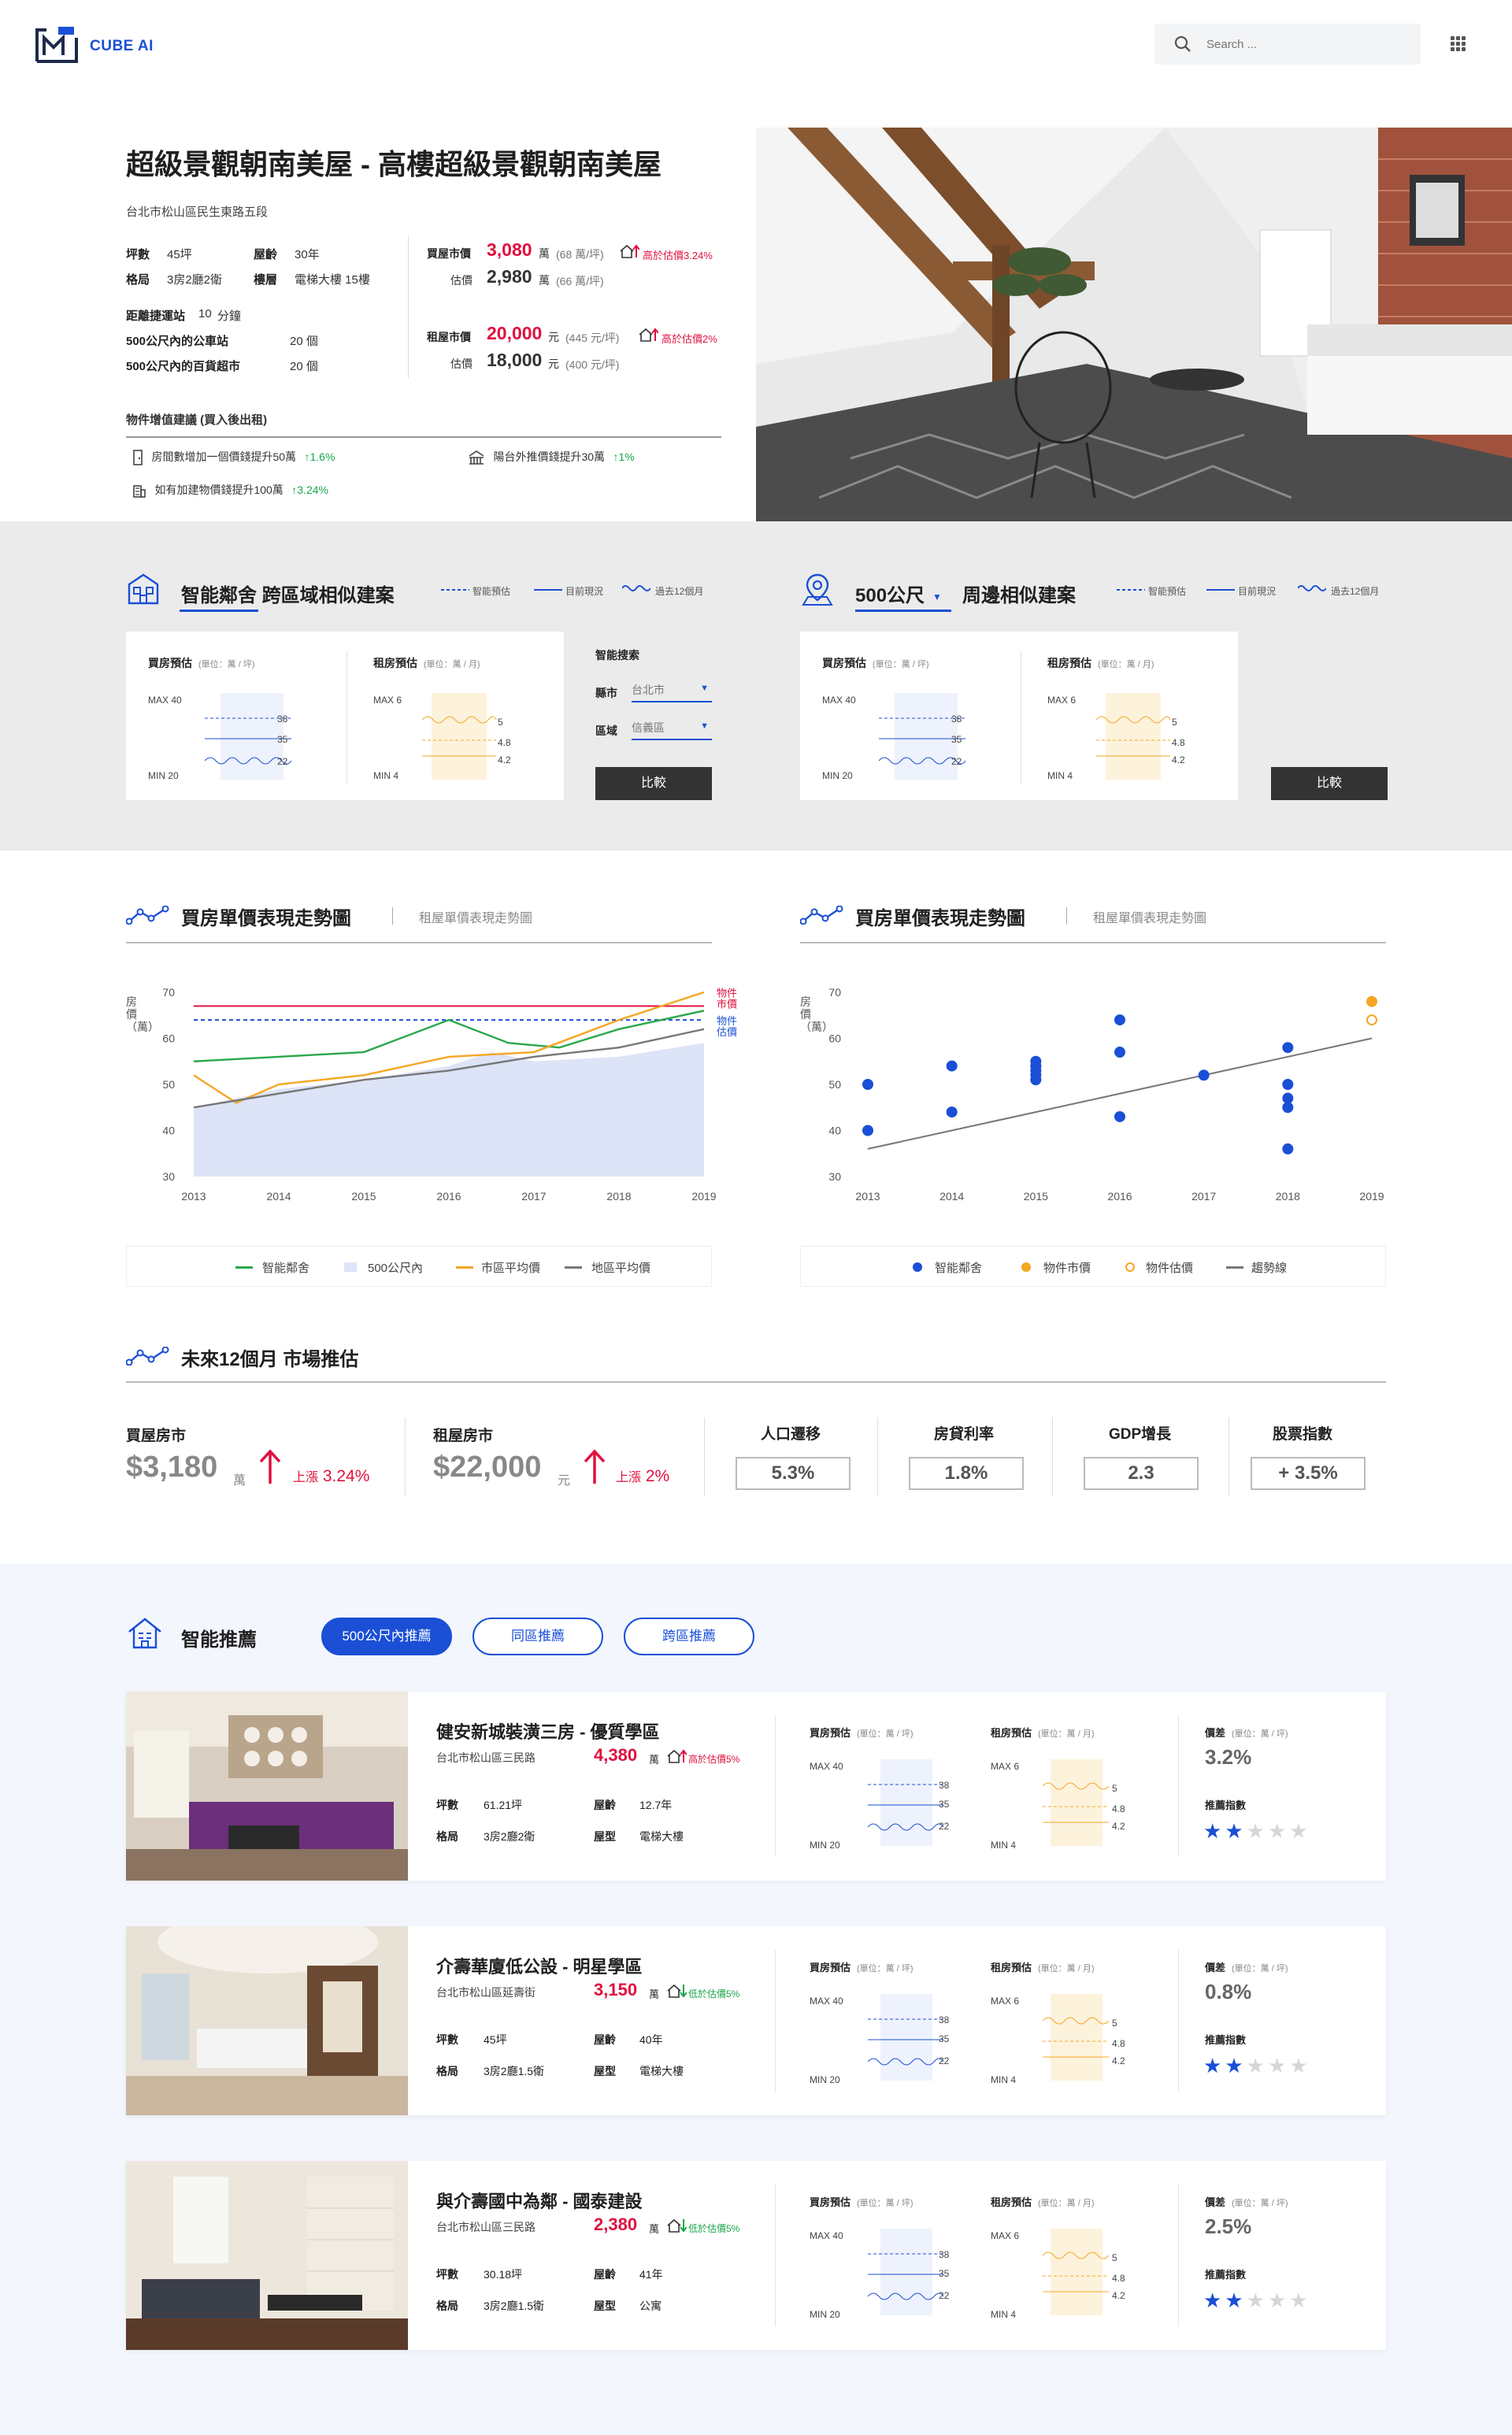 The width and height of the screenshot is (1512, 2435). What do you see at coordinates (903, 611) in the screenshot?
I see `title-underline` at bounding box center [903, 611].